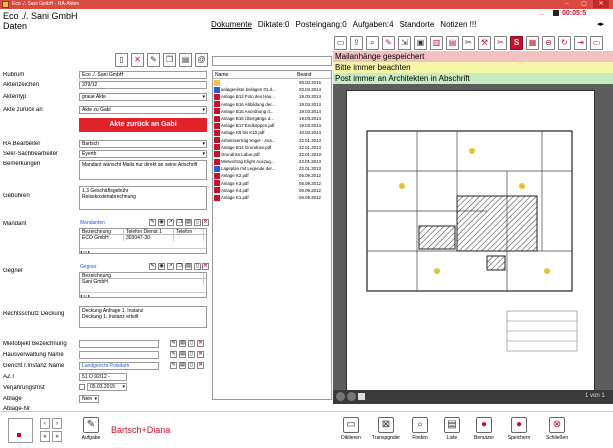 The height and width of the screenshot is (448, 613). What do you see at coordinates (57, 436) in the screenshot?
I see `last-record-button: »` at bounding box center [57, 436].